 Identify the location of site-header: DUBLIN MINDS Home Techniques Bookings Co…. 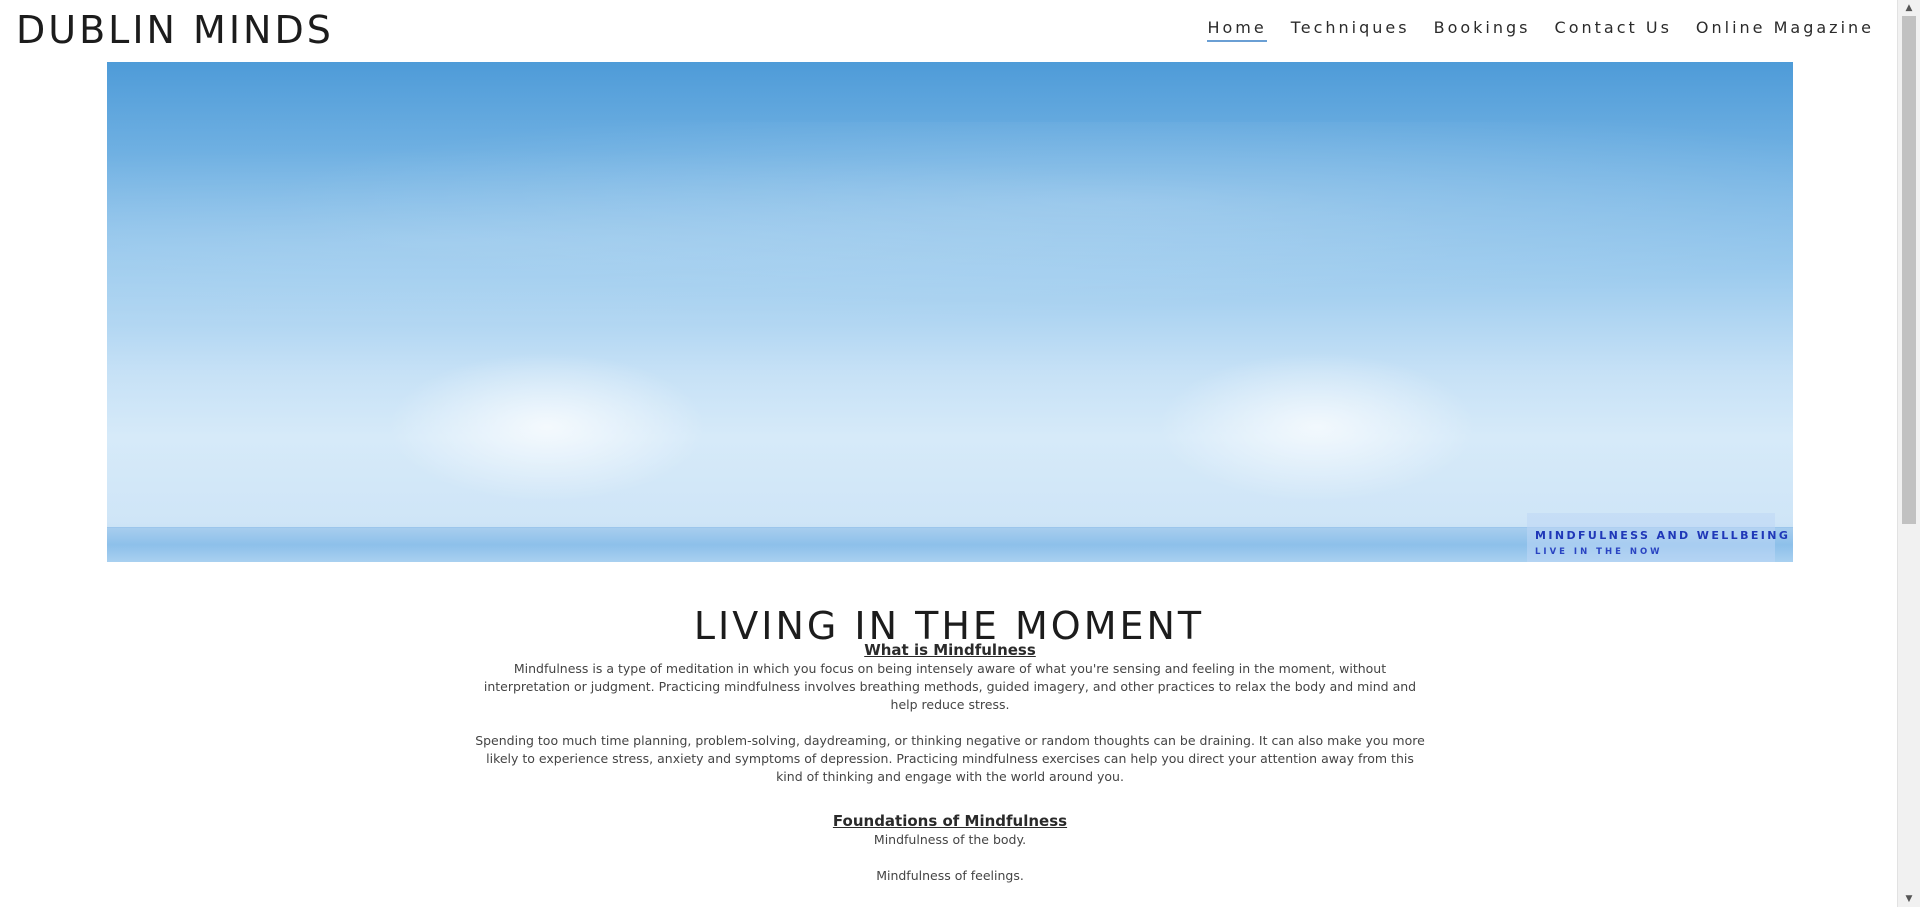
(949, 31).